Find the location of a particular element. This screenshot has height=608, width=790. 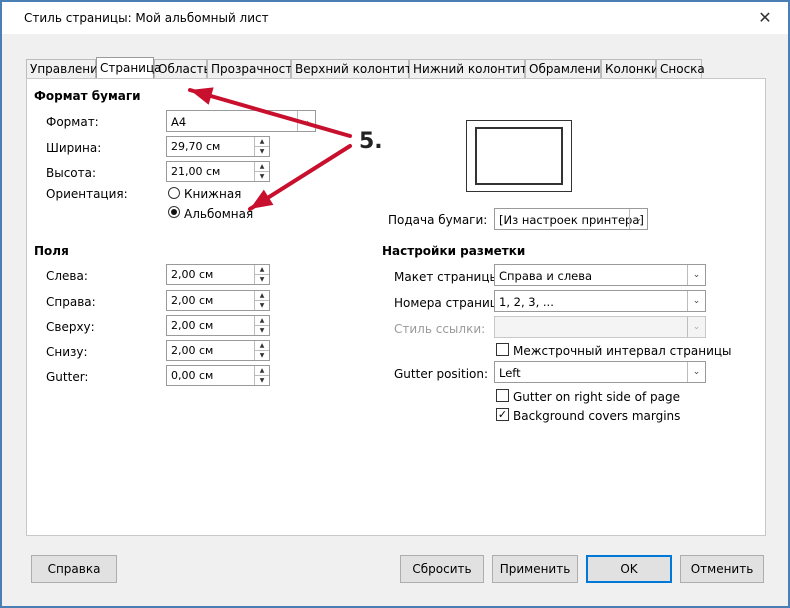

orientation-label: Ориентация: is located at coordinates (87, 194).